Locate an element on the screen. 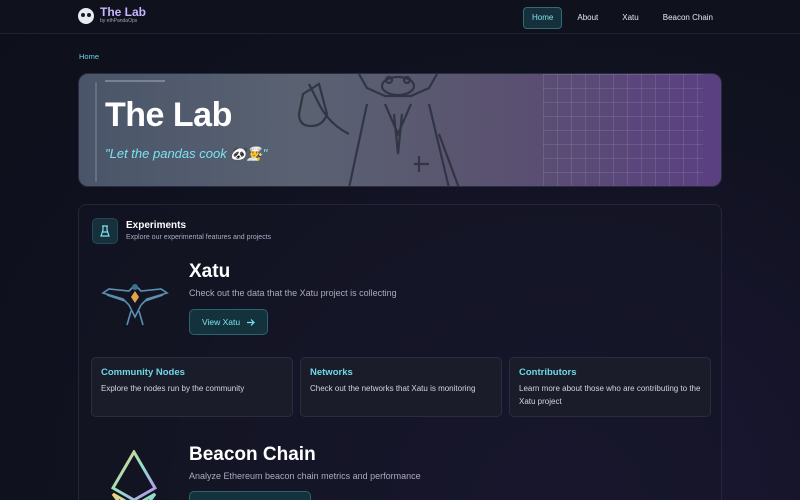  card-title: Community Nodes is located at coordinates (143, 372).